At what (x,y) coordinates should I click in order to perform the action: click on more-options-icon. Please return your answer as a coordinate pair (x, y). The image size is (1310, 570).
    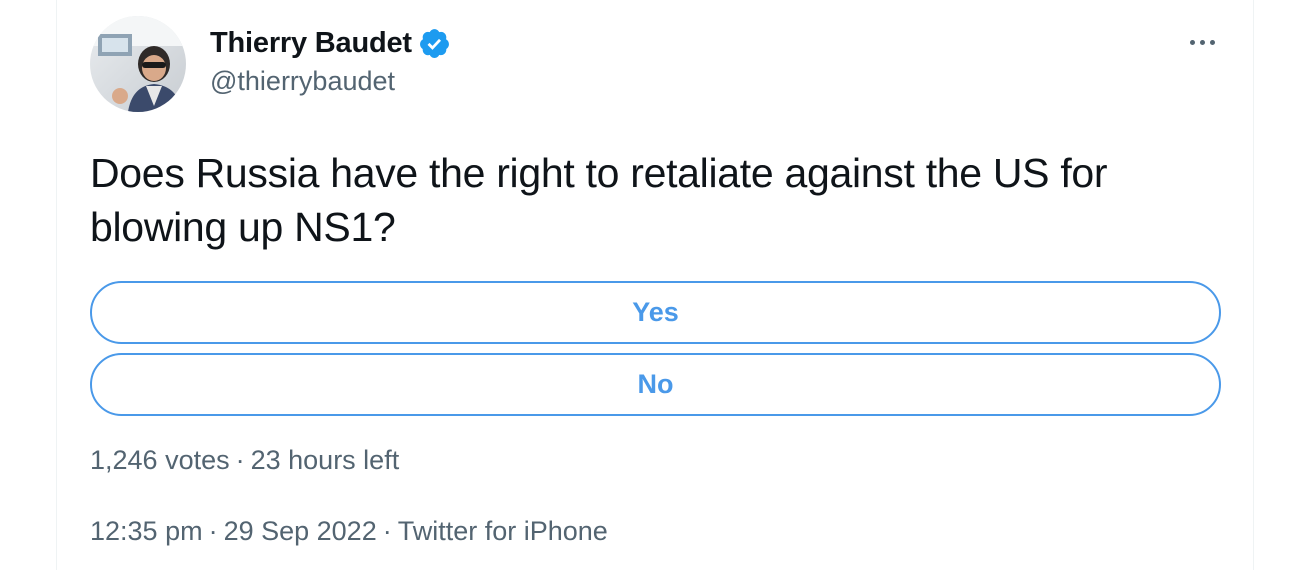
    Looking at the image, I should click on (1202, 42).